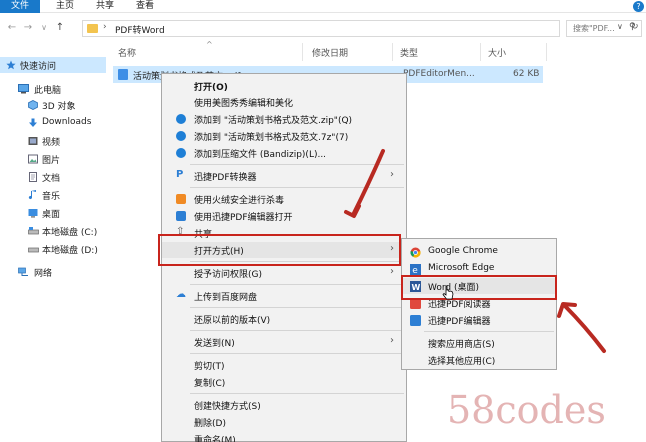  What do you see at coordinates (448, 292) in the screenshot?
I see `mouse-cursor-icon` at bounding box center [448, 292].